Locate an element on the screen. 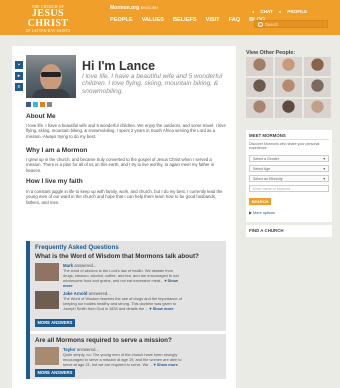  keyword-field: Enter name or keyword is located at coordinates (289, 188).